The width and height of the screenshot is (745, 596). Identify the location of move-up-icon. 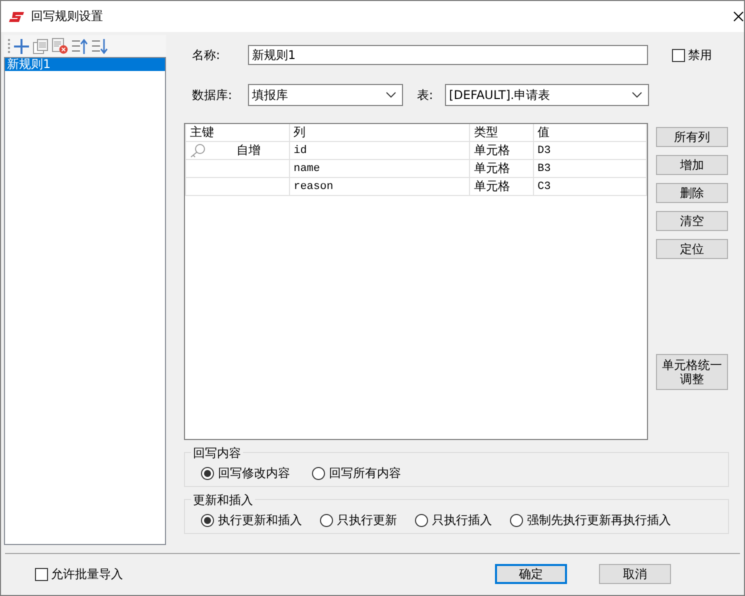
(80, 46).